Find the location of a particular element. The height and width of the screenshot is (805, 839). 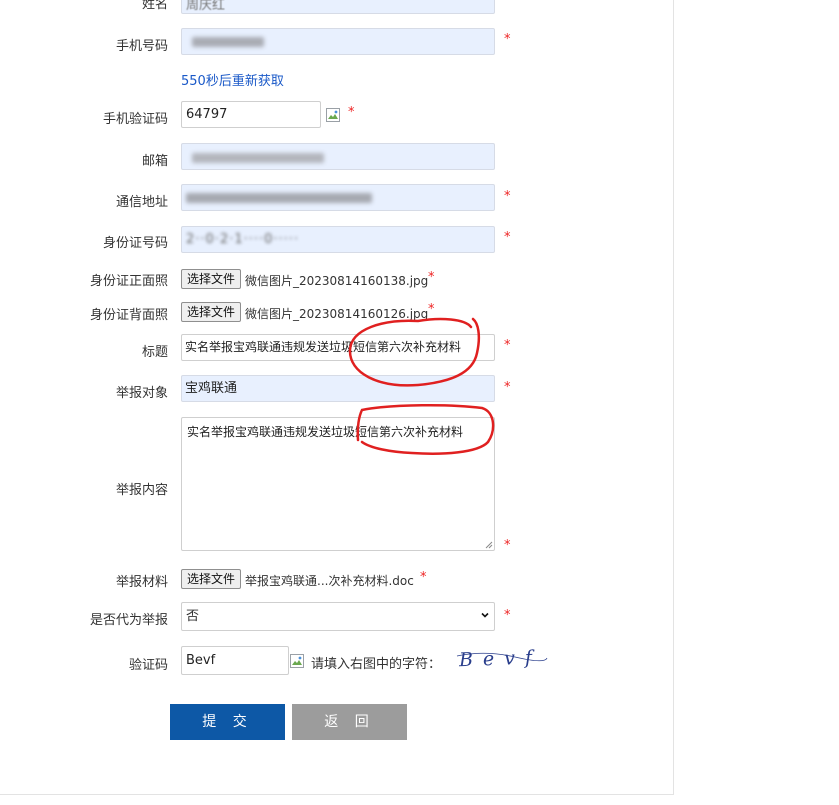

title-input: 实名举报宝鸡联通违规发送垃圾短信第六次补充材料 is located at coordinates (338, 347).